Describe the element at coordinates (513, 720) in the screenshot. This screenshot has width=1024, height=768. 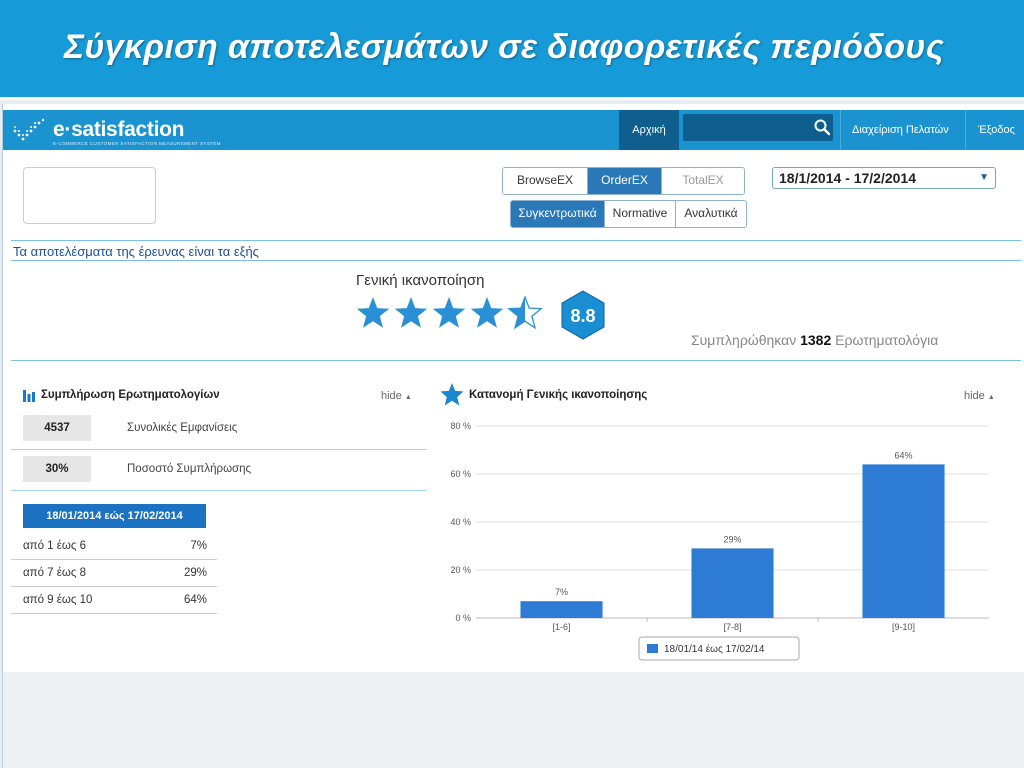
I see `app-footer-area` at that location.